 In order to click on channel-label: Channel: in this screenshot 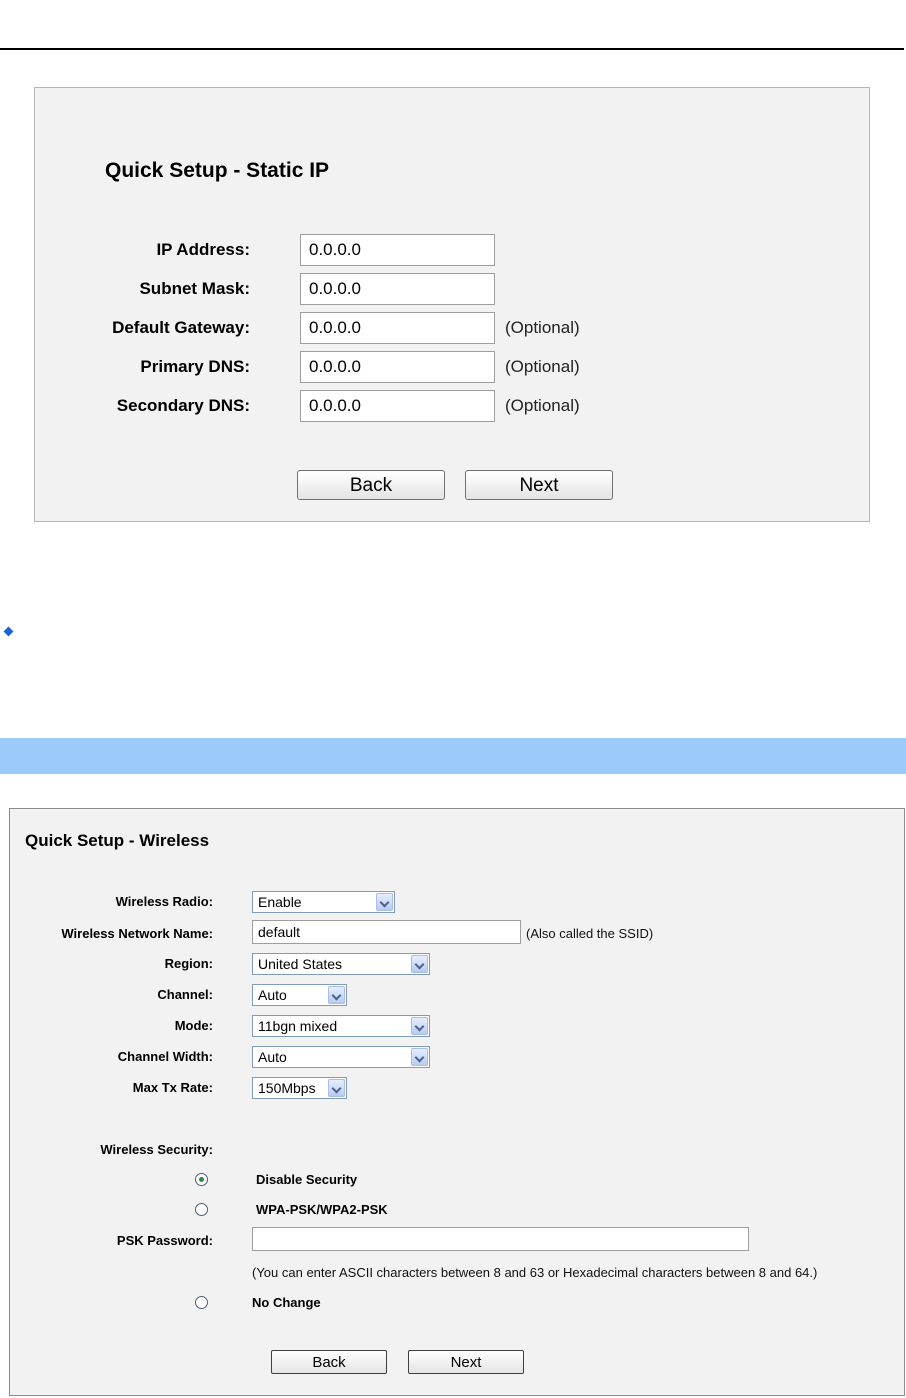, I will do `click(185, 994)`.